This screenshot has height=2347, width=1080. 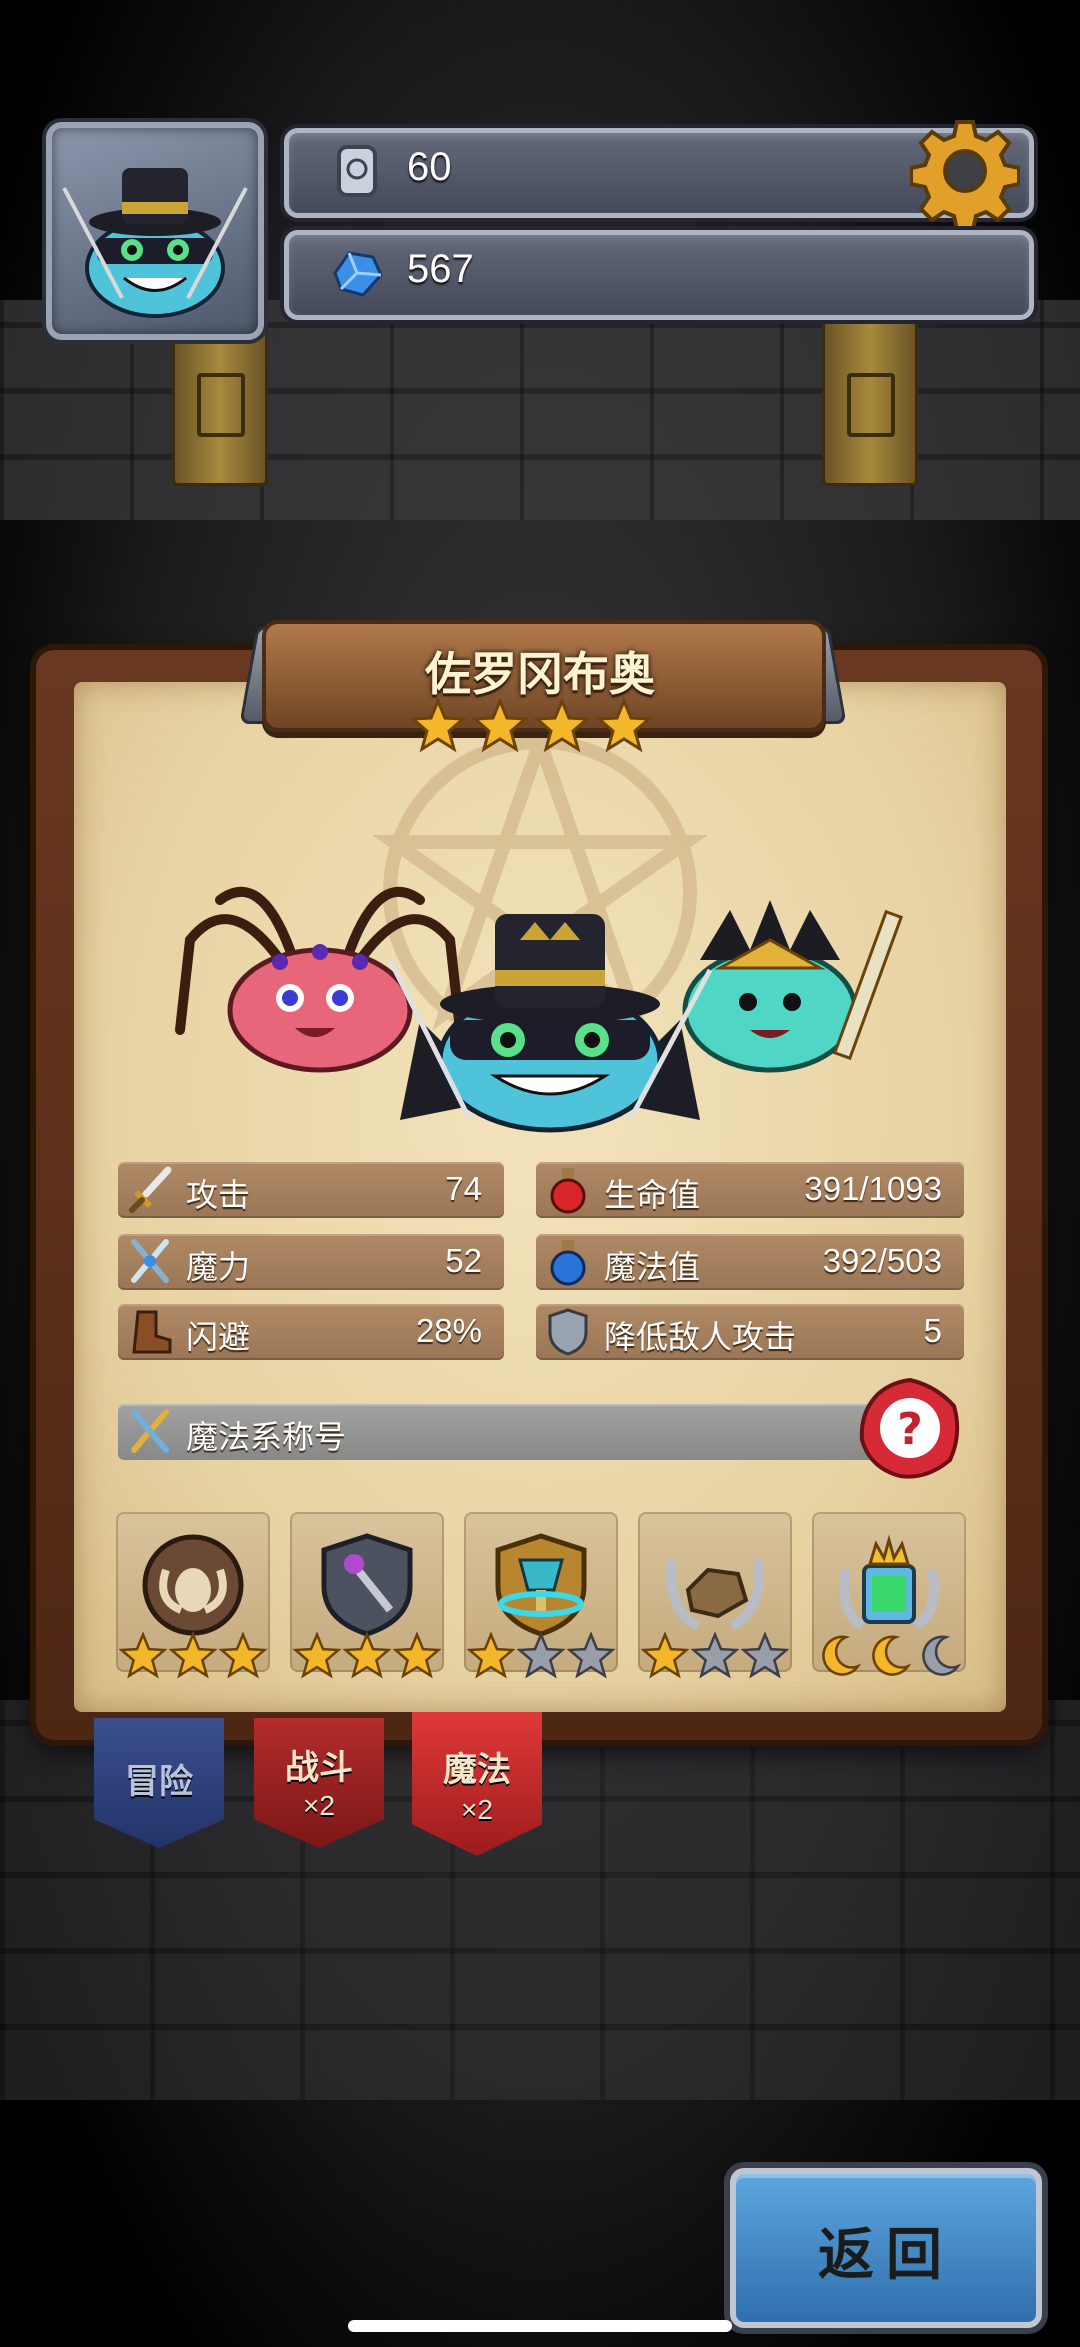 What do you see at coordinates (932, 1330) in the screenshot?
I see `stat-defense-value: 5` at bounding box center [932, 1330].